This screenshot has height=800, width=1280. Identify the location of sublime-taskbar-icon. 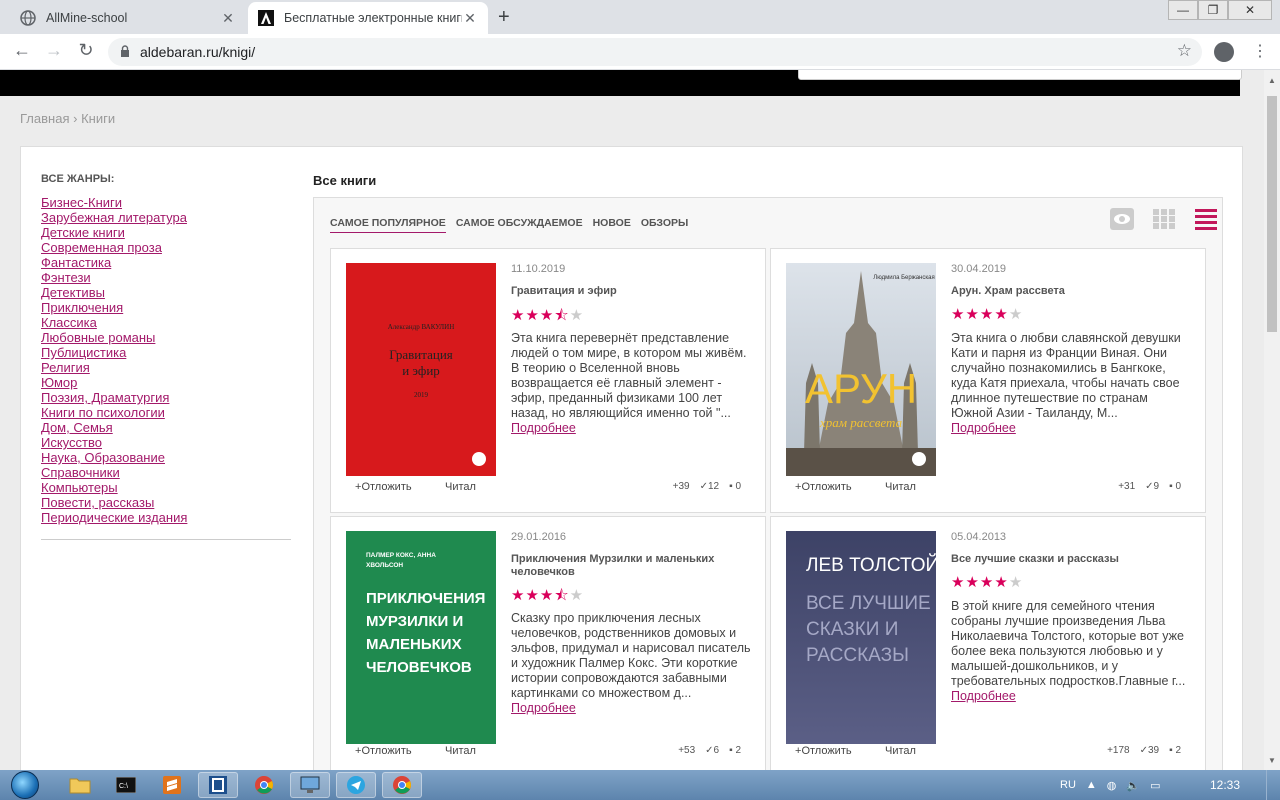
(172, 785).